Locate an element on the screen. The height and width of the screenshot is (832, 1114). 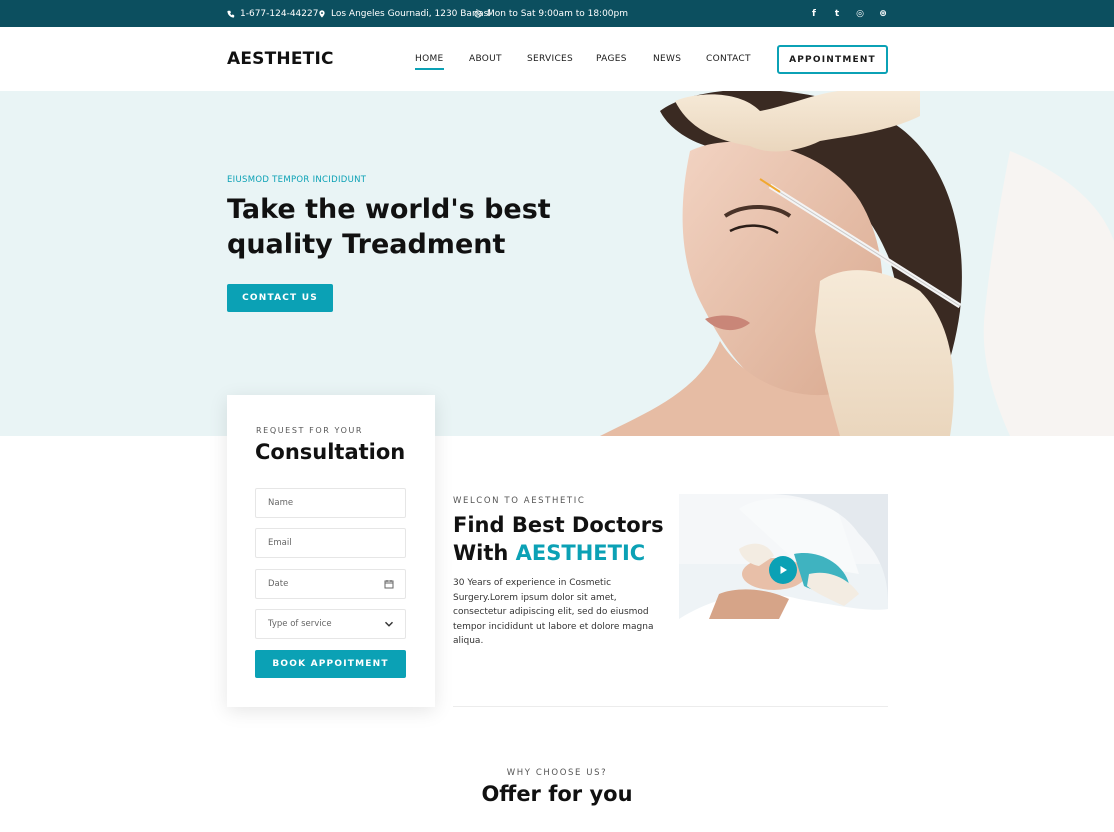
phone-info: 1-677-124-44227 is located at coordinates (272, 13).